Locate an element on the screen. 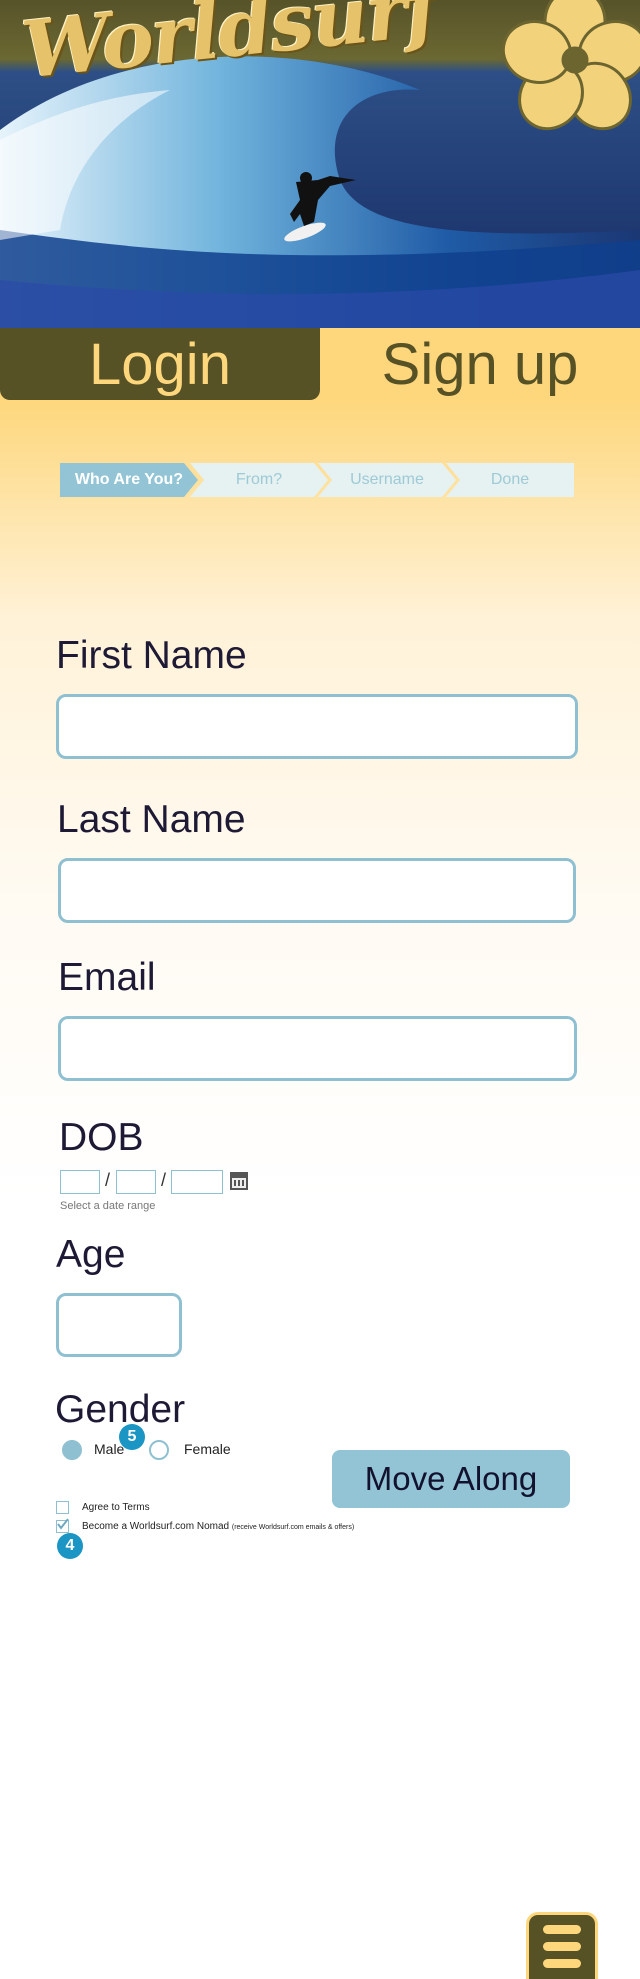  gender-label: Gender is located at coordinates (120, 1409).